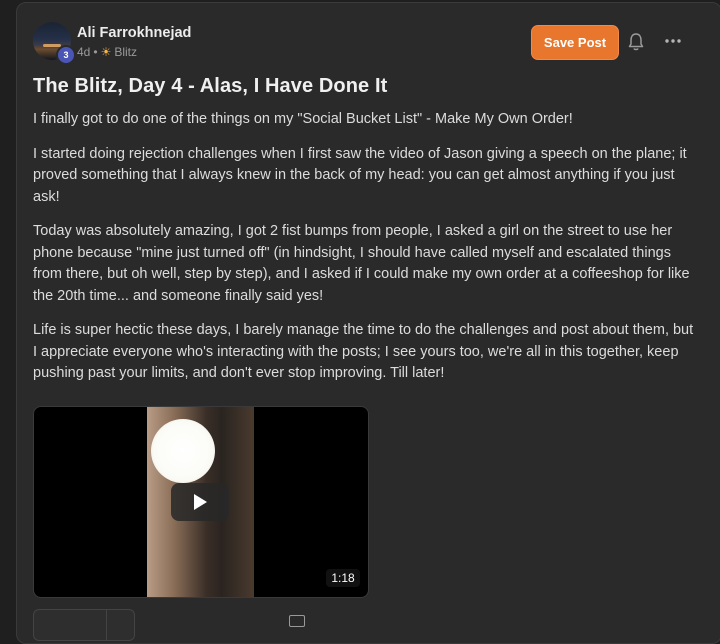 This screenshot has width=720, height=644. Describe the element at coordinates (575, 42) in the screenshot. I see `save-post-button: Save Post` at that location.